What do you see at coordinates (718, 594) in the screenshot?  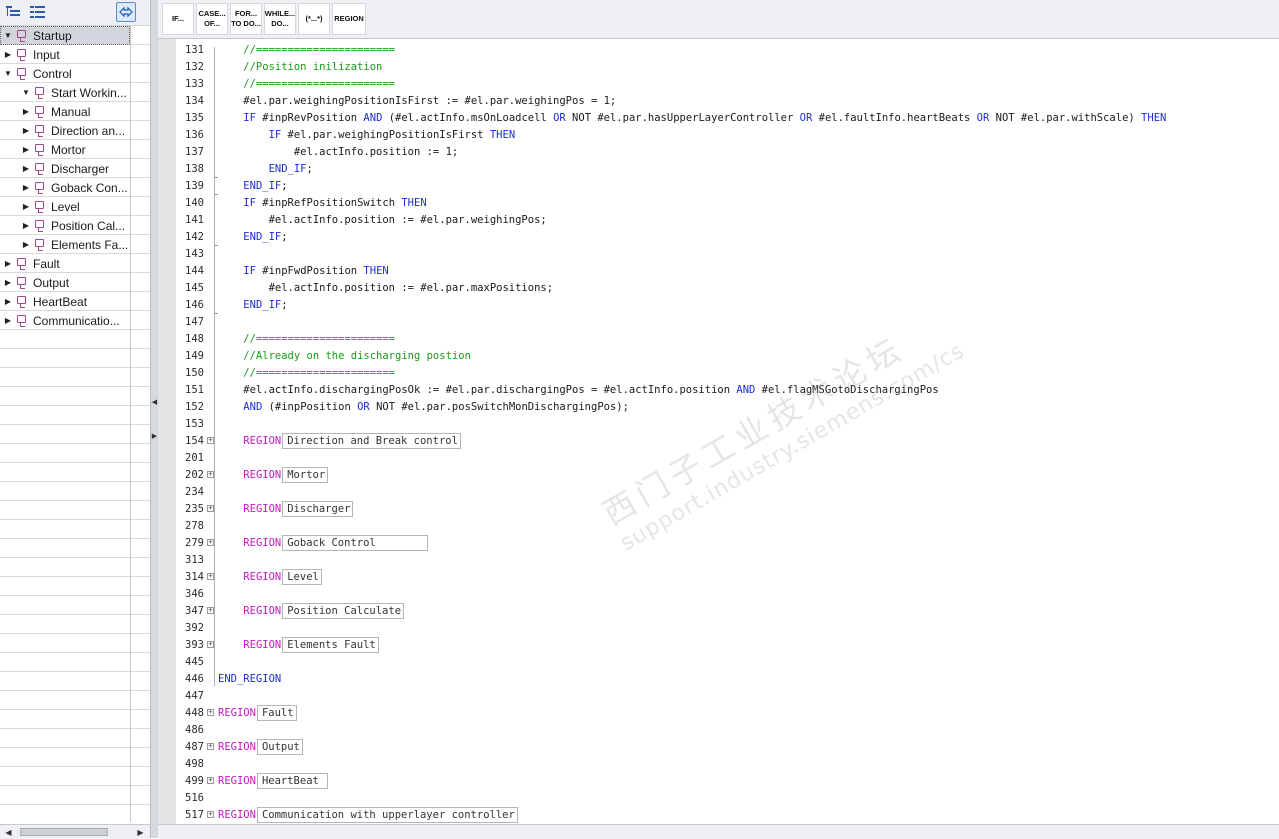 I see `code-line: 346` at bounding box center [718, 594].